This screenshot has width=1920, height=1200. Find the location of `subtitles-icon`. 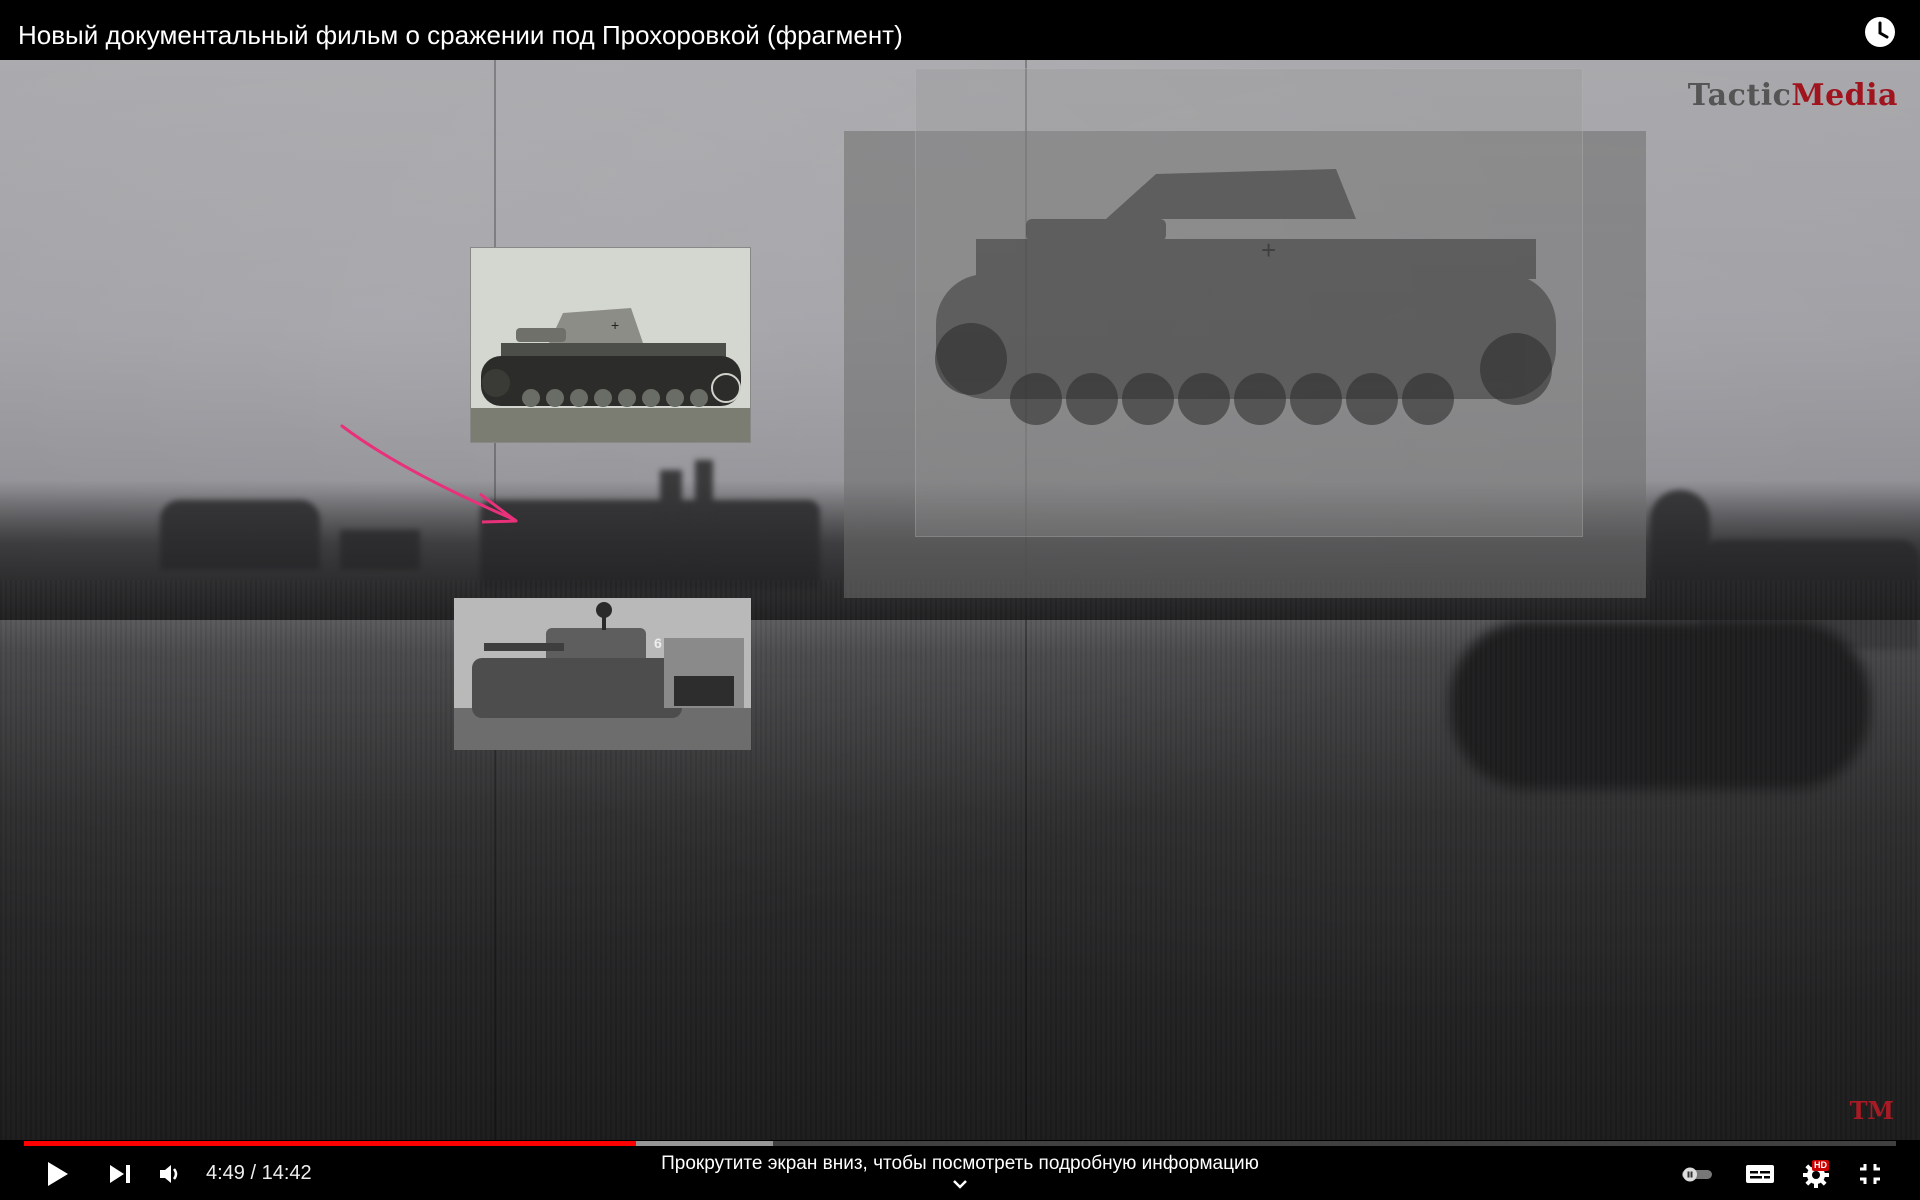

subtitles-icon is located at coordinates (1760, 1174).